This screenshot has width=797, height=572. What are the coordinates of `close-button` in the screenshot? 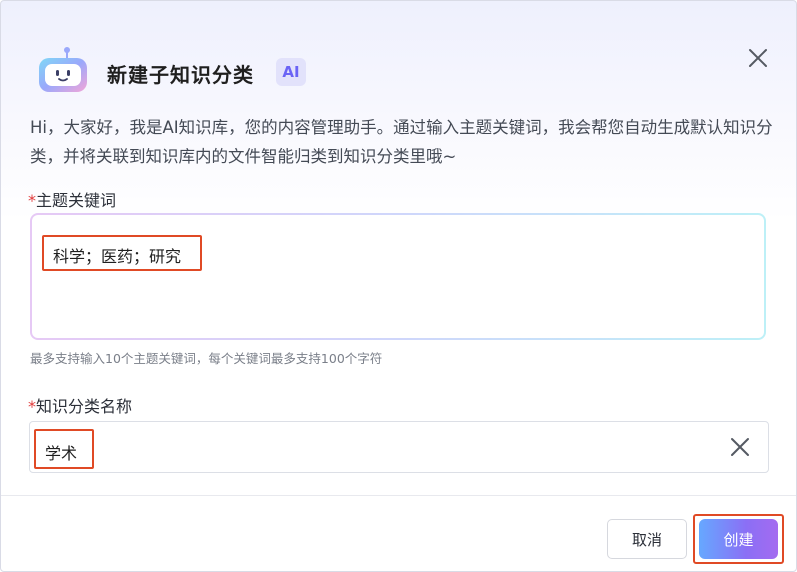 It's located at (758, 58).